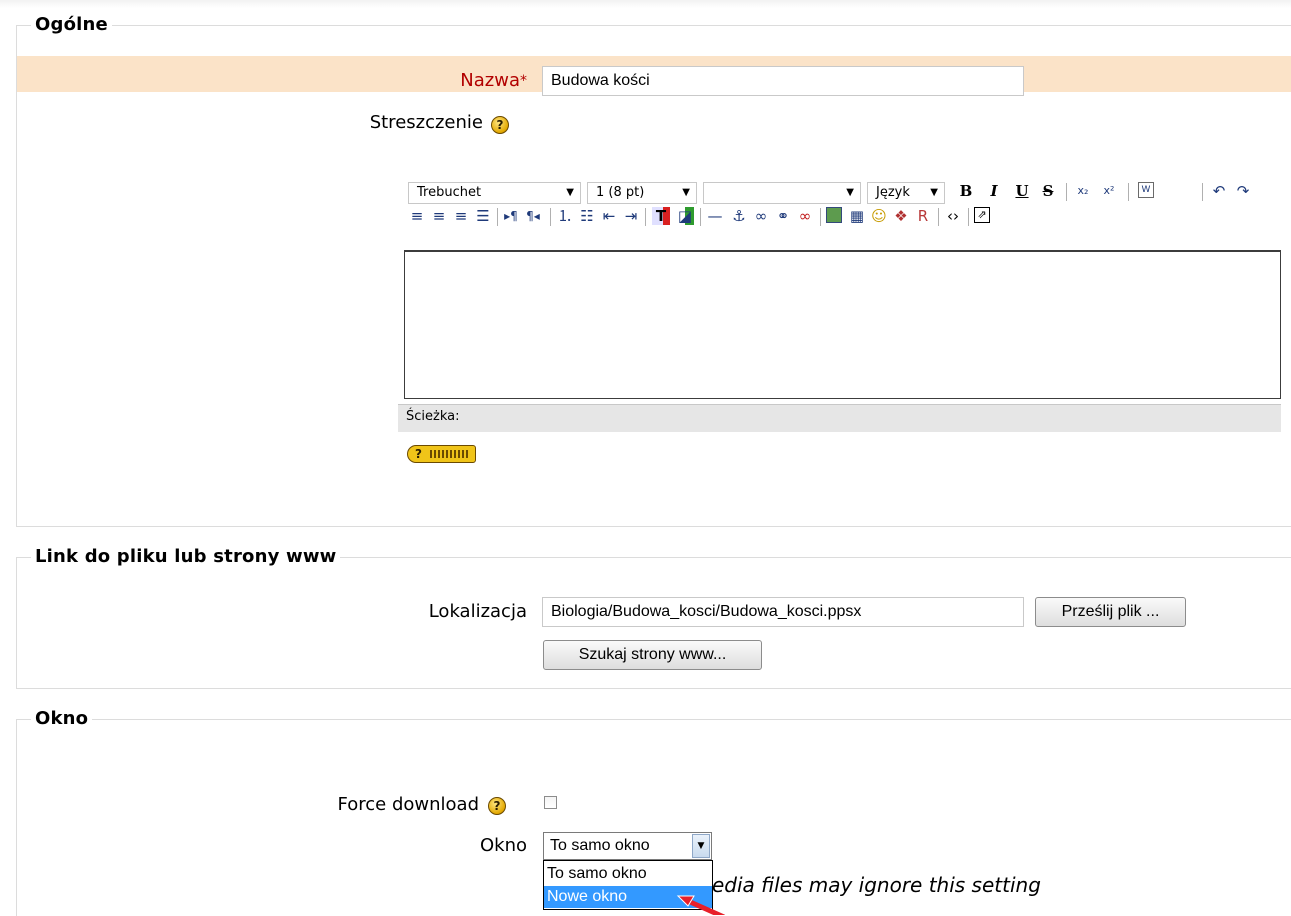  I want to click on language-select: Język ▼, so click(906, 193).